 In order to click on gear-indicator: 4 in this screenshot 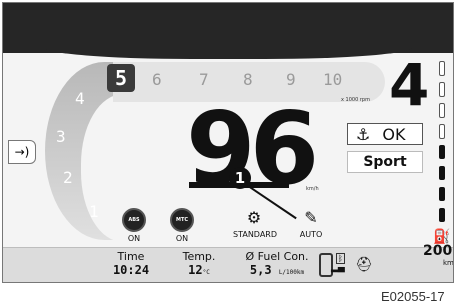, I will do `click(409, 85)`.